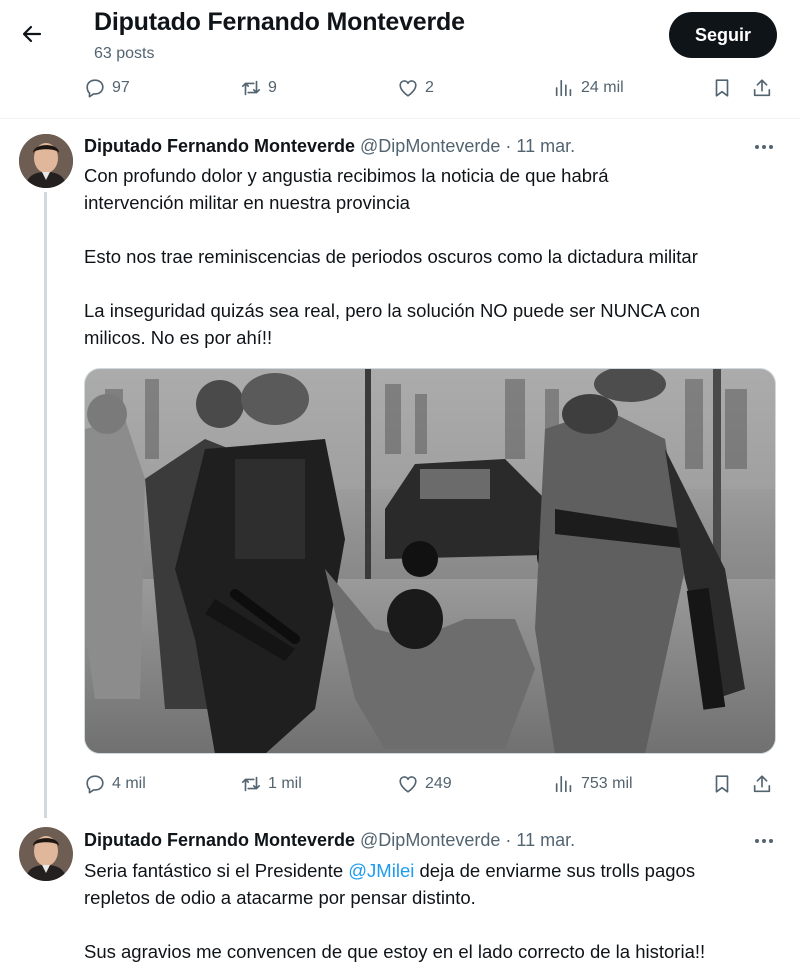  Describe the element at coordinates (129, 783) in the screenshot. I see `reply-count: 4 mil` at that location.